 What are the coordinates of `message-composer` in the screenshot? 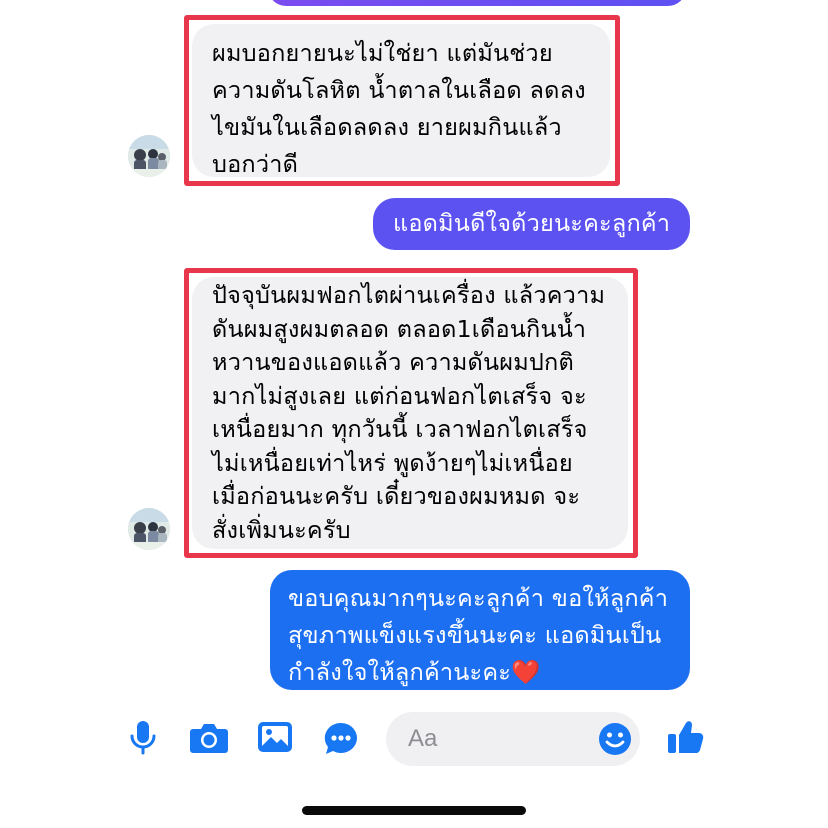 It's located at (513, 739).